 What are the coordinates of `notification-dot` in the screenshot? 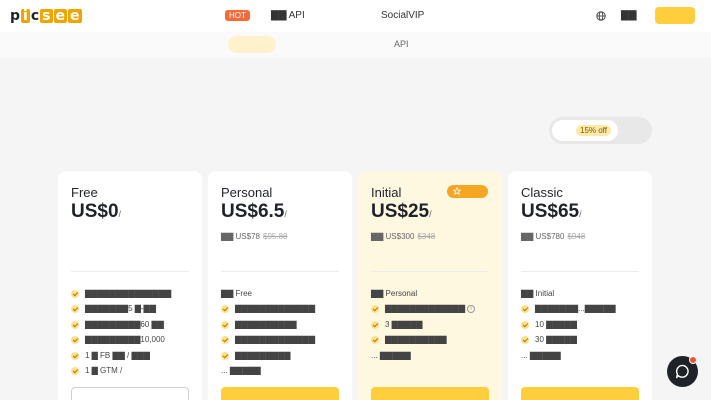 It's located at (693, 360).